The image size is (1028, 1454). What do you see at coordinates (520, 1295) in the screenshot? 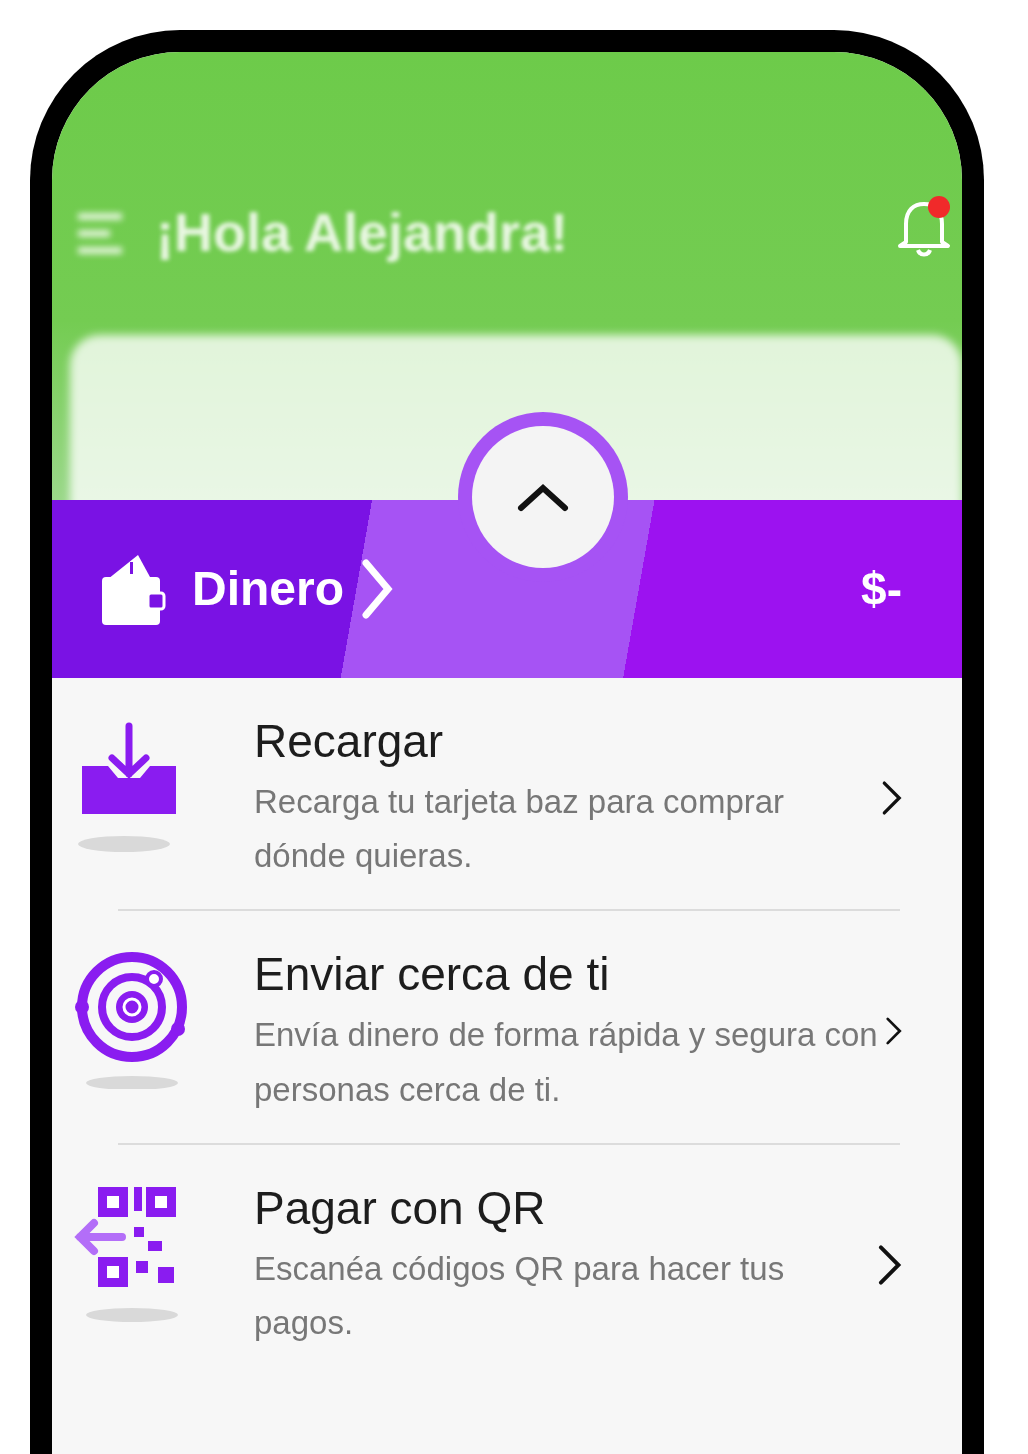
I see `action-description: Escanéa códigos QR para hacer tus pagos.` at bounding box center [520, 1295].